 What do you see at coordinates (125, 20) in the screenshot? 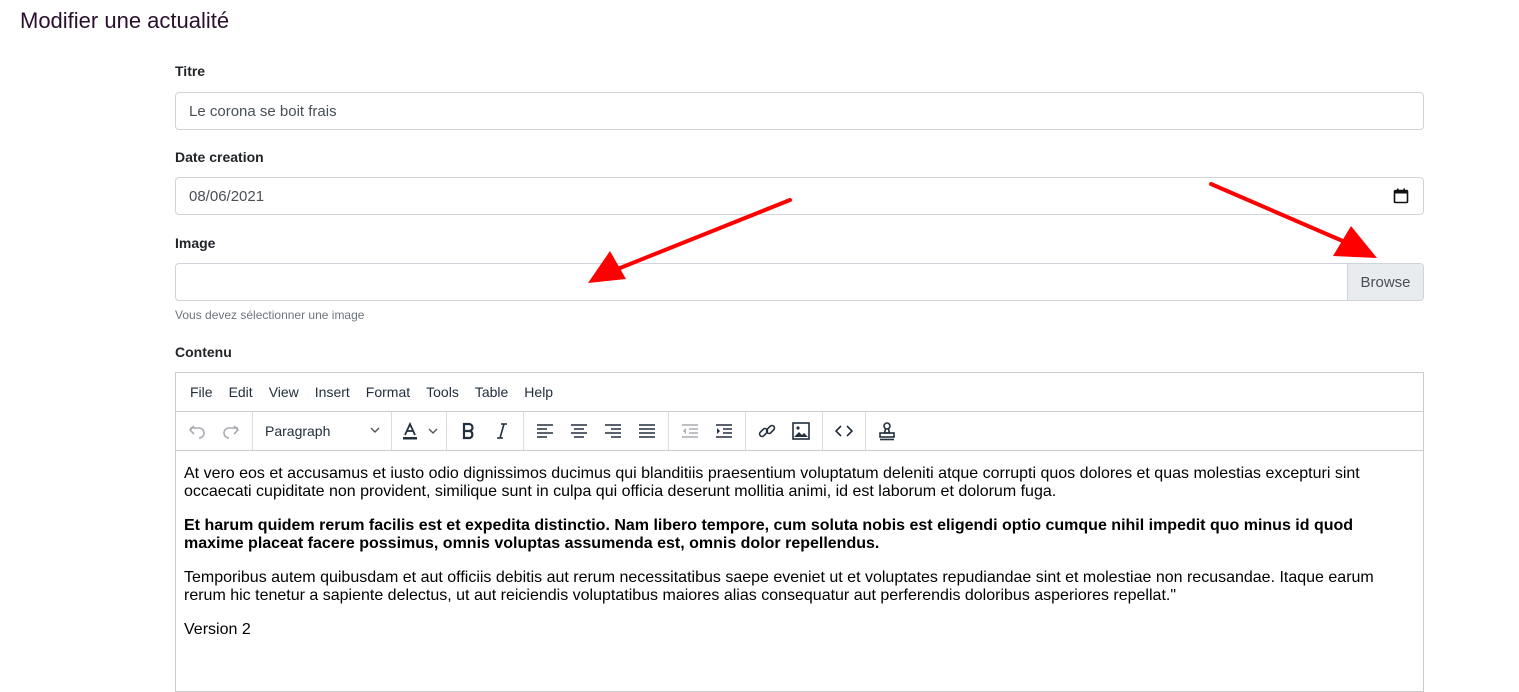
I see `page-title: Modifier une actualité` at bounding box center [125, 20].